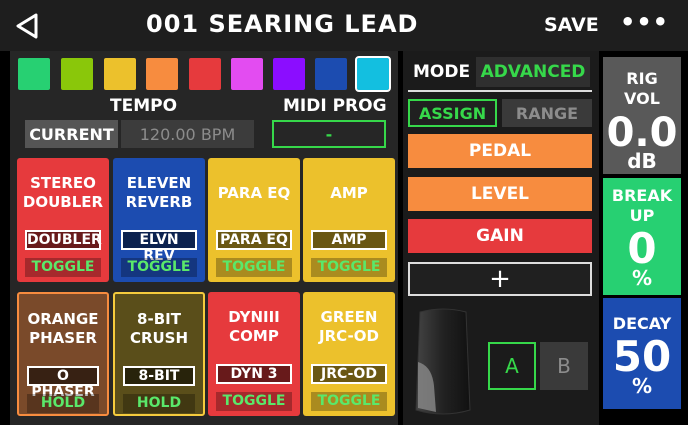  Describe the element at coordinates (63, 192) in the screenshot. I see `footswitch-name: STEREO DOUBLER` at that location.